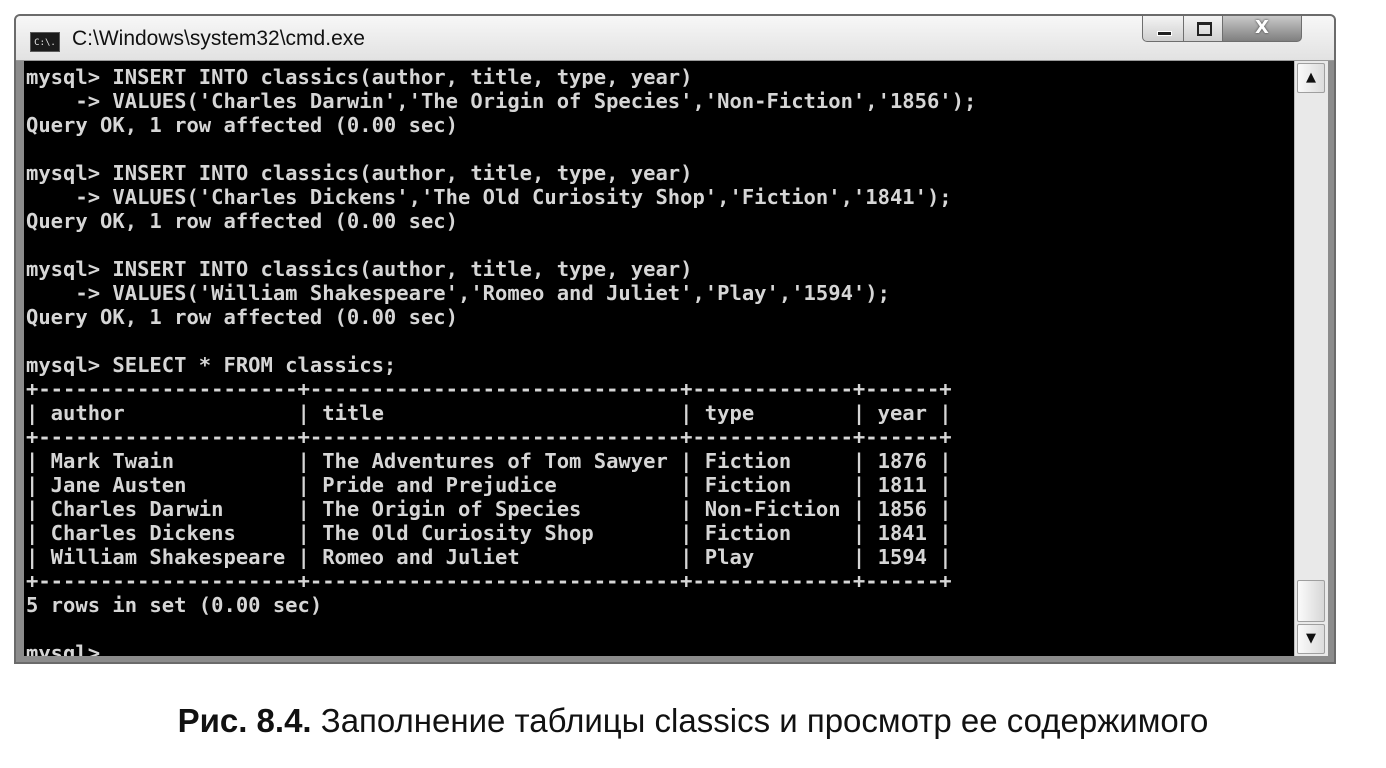  I want to click on close-icon: X, so click(1262, 27).